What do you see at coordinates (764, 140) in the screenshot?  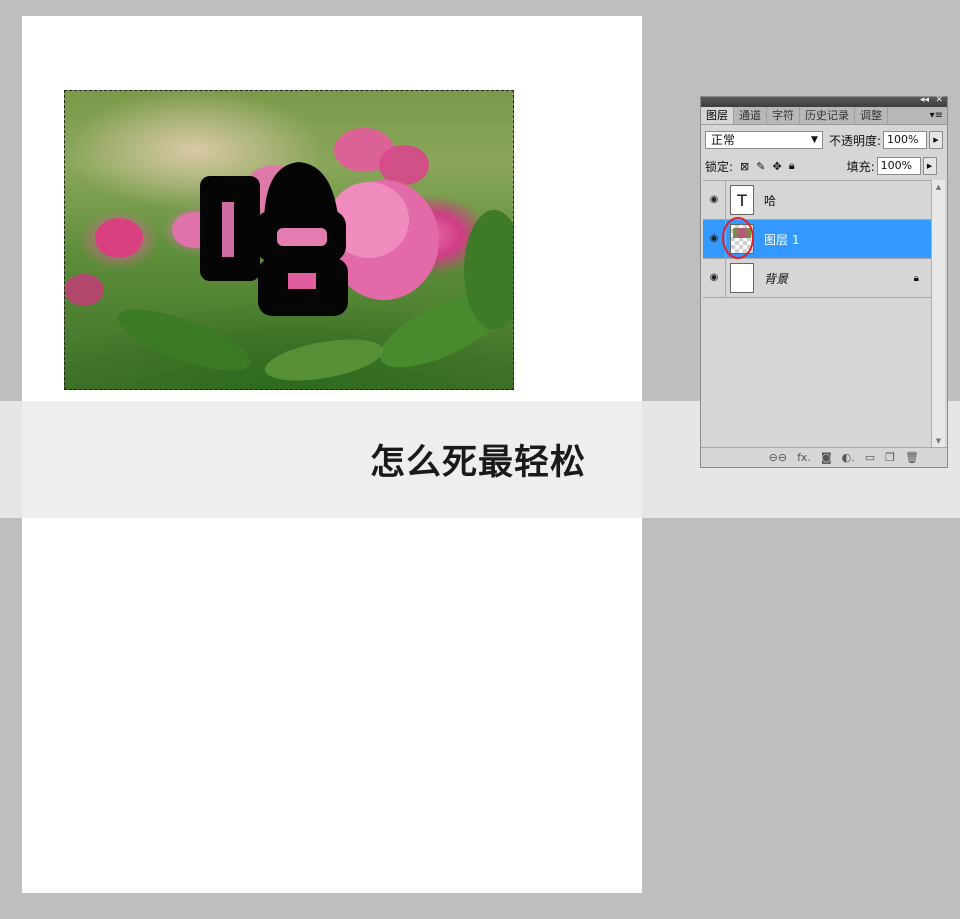 I see `blend-mode-select: 正常 ▼` at bounding box center [764, 140].